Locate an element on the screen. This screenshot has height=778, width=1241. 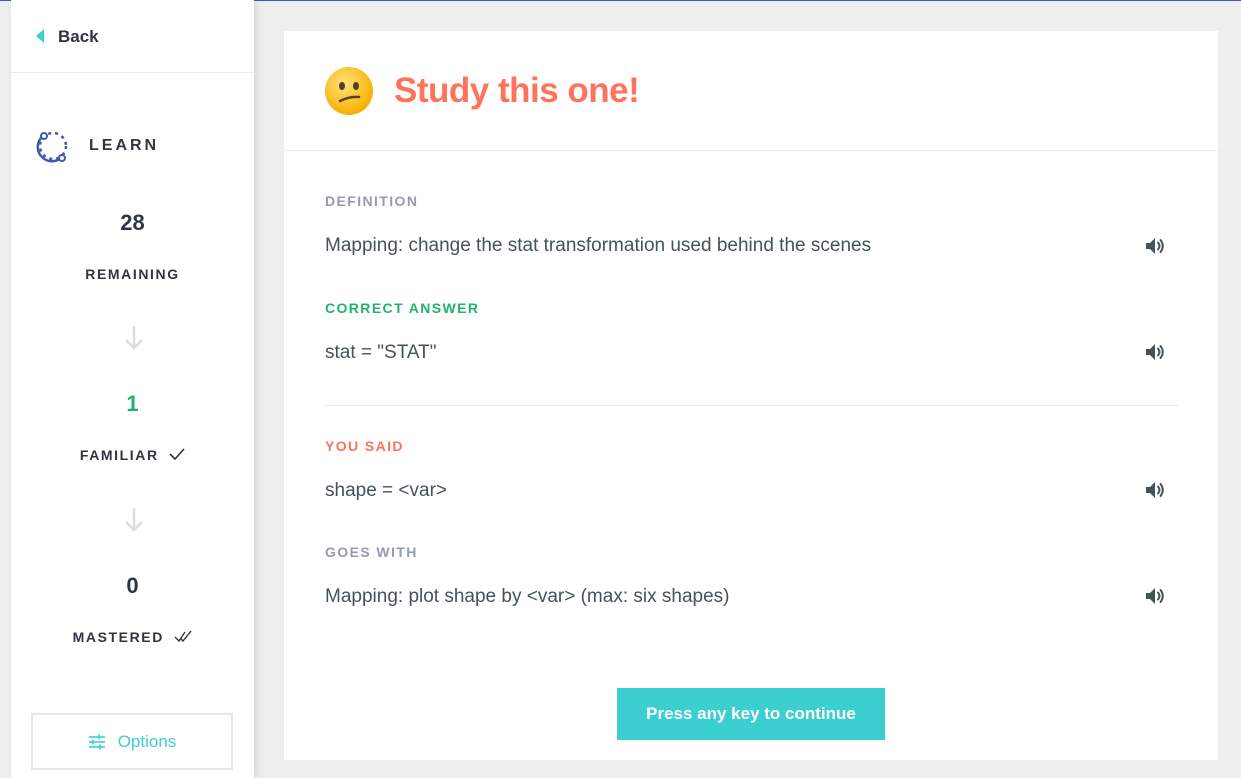
familiar-count: 1 is located at coordinates (132, 404).